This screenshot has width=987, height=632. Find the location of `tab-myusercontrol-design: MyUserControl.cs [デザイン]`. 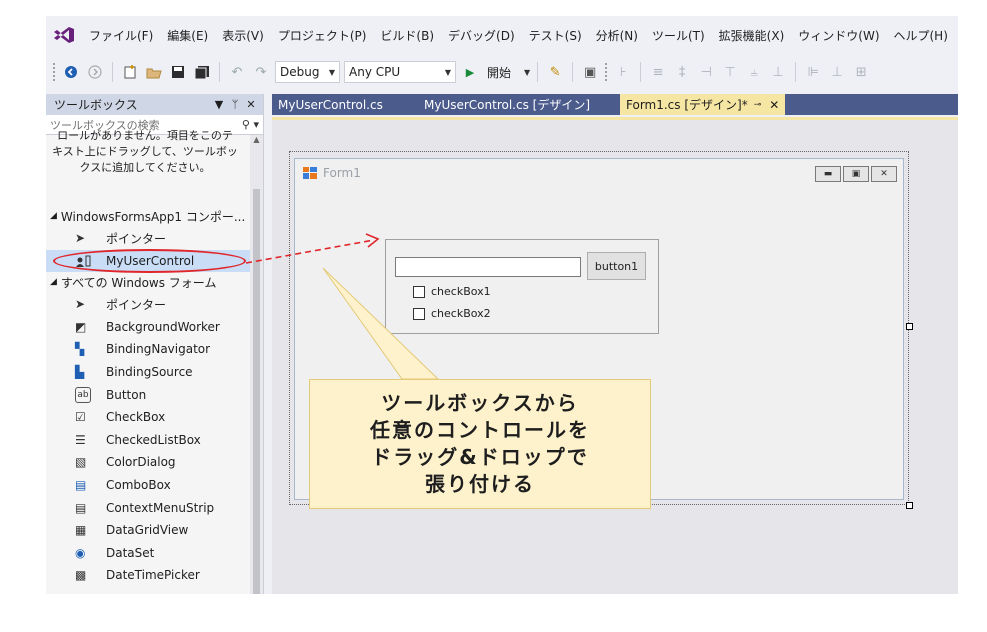

tab-myusercontrol-design: MyUserControl.cs [デザイン] is located at coordinates (519, 104).